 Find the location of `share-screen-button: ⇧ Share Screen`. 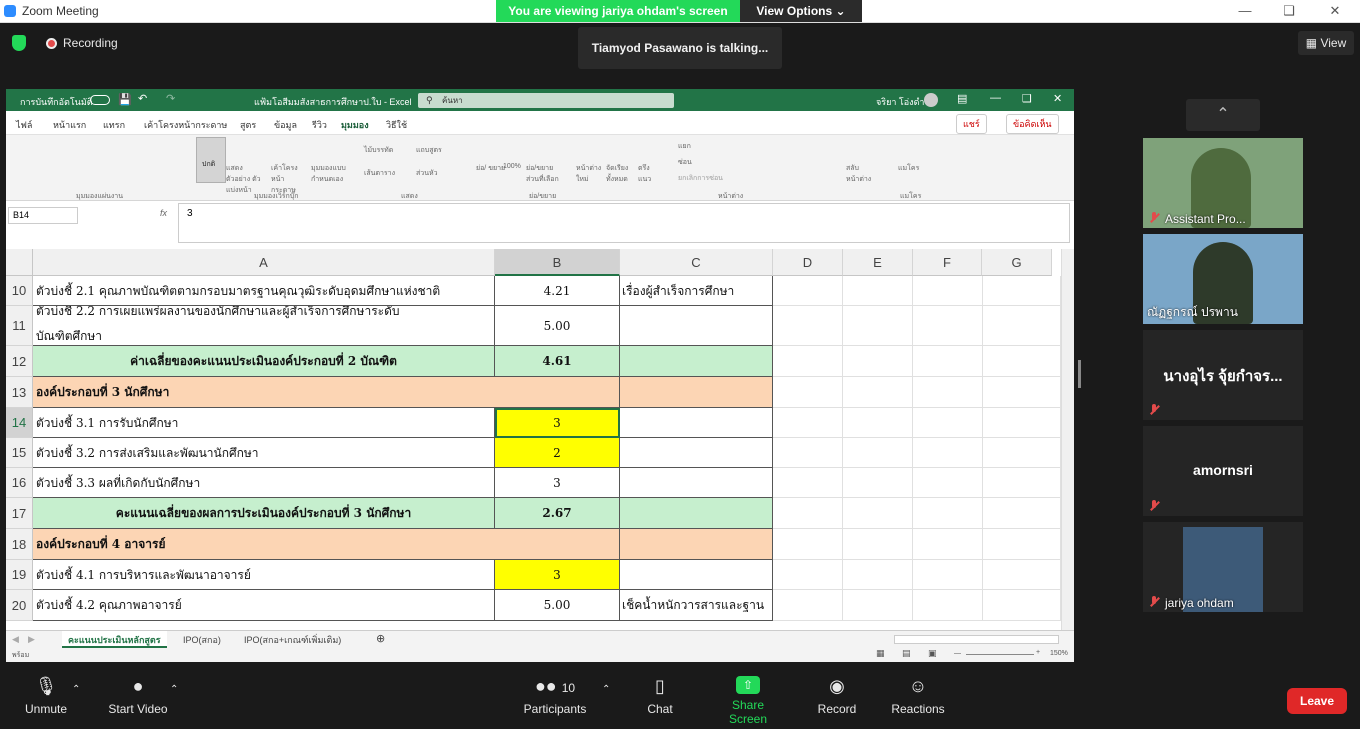

share-screen-button: ⇧ Share Screen is located at coordinates (748, 701).